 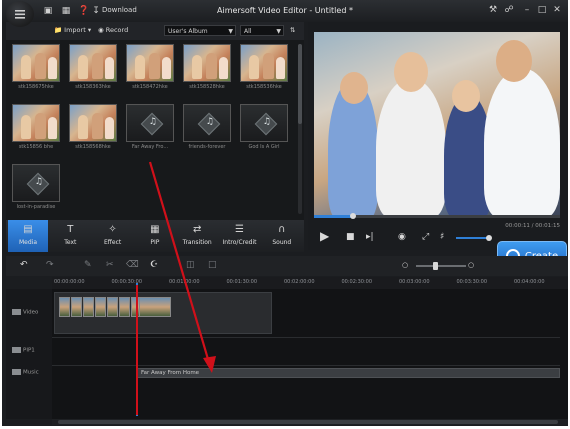 I want to click on delete-icon: ⌫, so click(x=132, y=265).